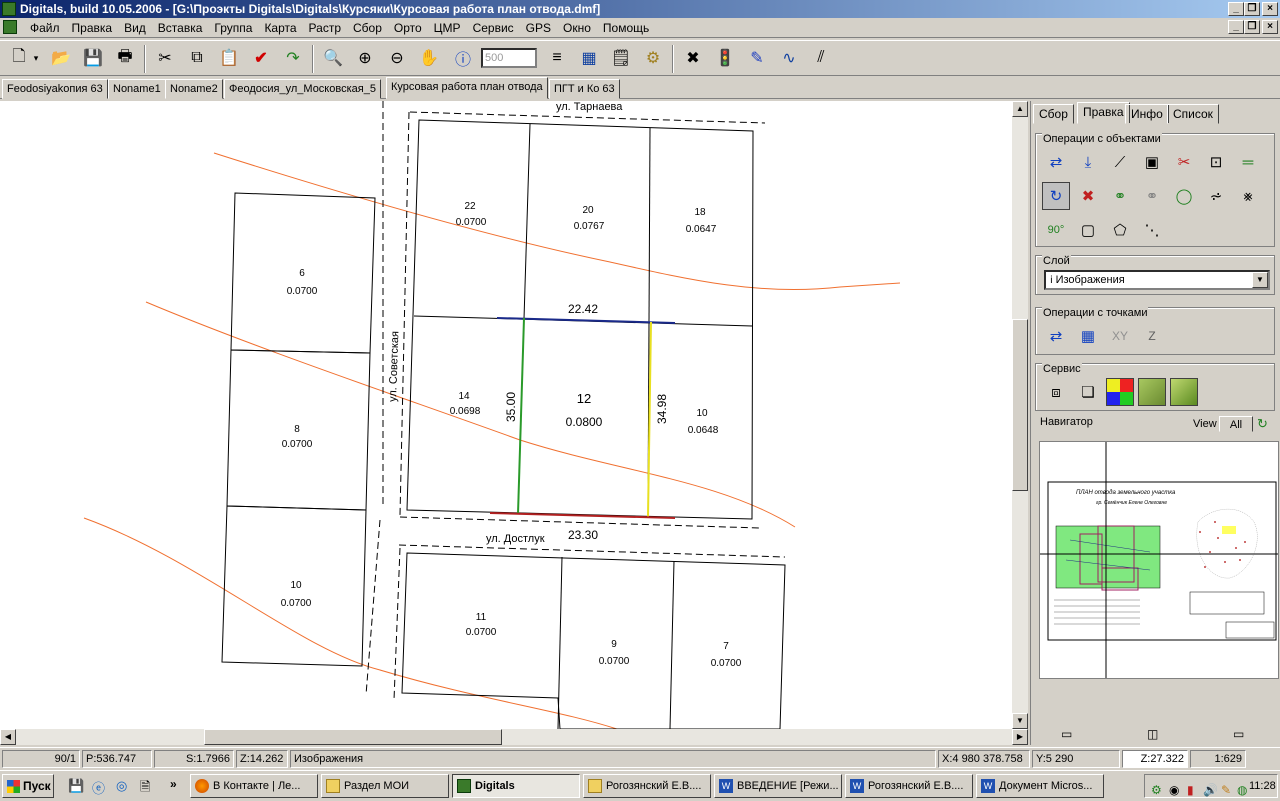  What do you see at coordinates (1184, 392) in the screenshot?
I see `image-icon` at bounding box center [1184, 392].